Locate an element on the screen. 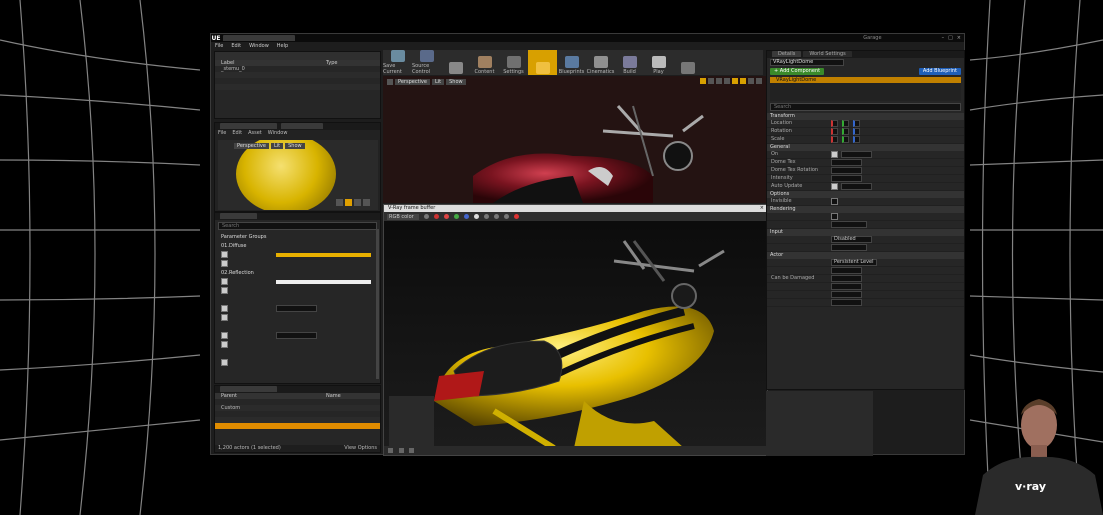  scale-z is located at coordinates (856, 139).